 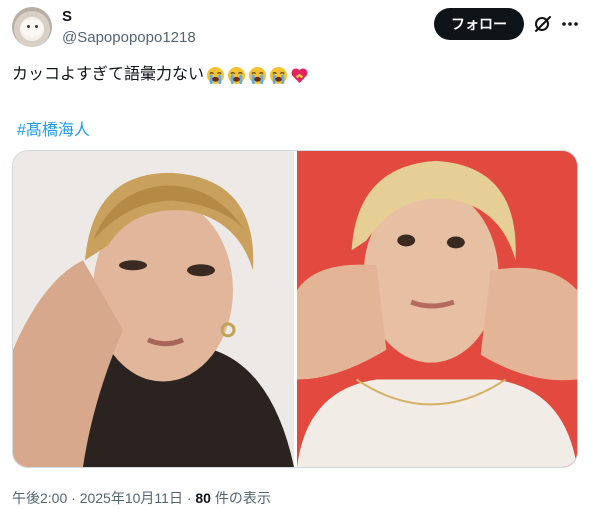 What do you see at coordinates (240, 498) in the screenshot?
I see `view-suffix: 件の表示` at bounding box center [240, 498].